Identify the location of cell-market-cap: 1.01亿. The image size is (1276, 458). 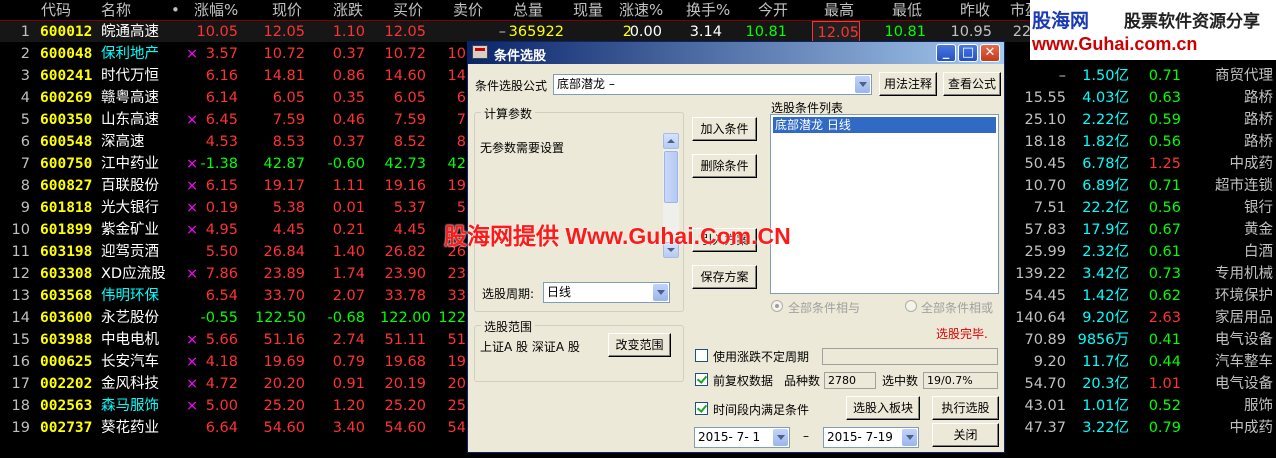
(1105, 406).